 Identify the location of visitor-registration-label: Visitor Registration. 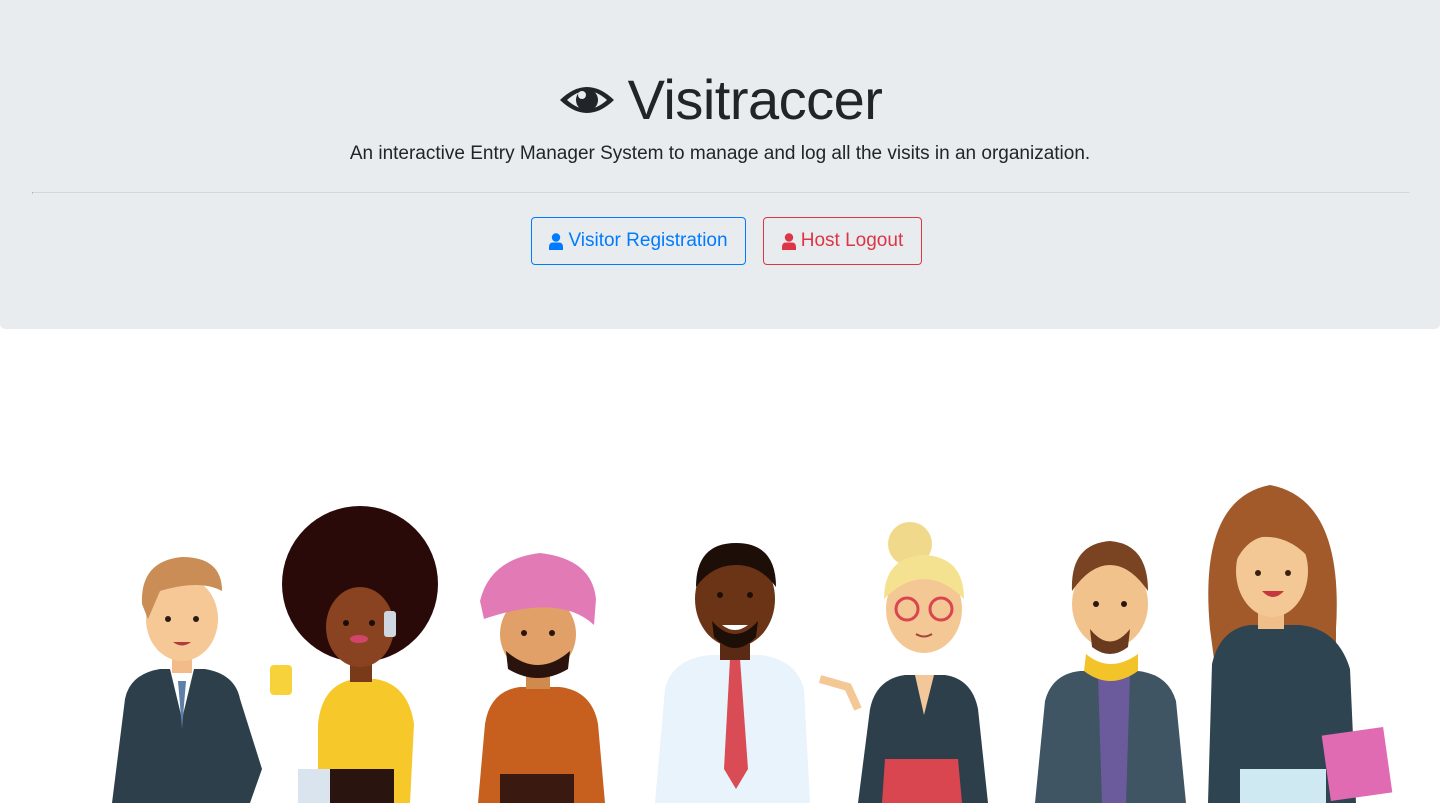
(648, 240).